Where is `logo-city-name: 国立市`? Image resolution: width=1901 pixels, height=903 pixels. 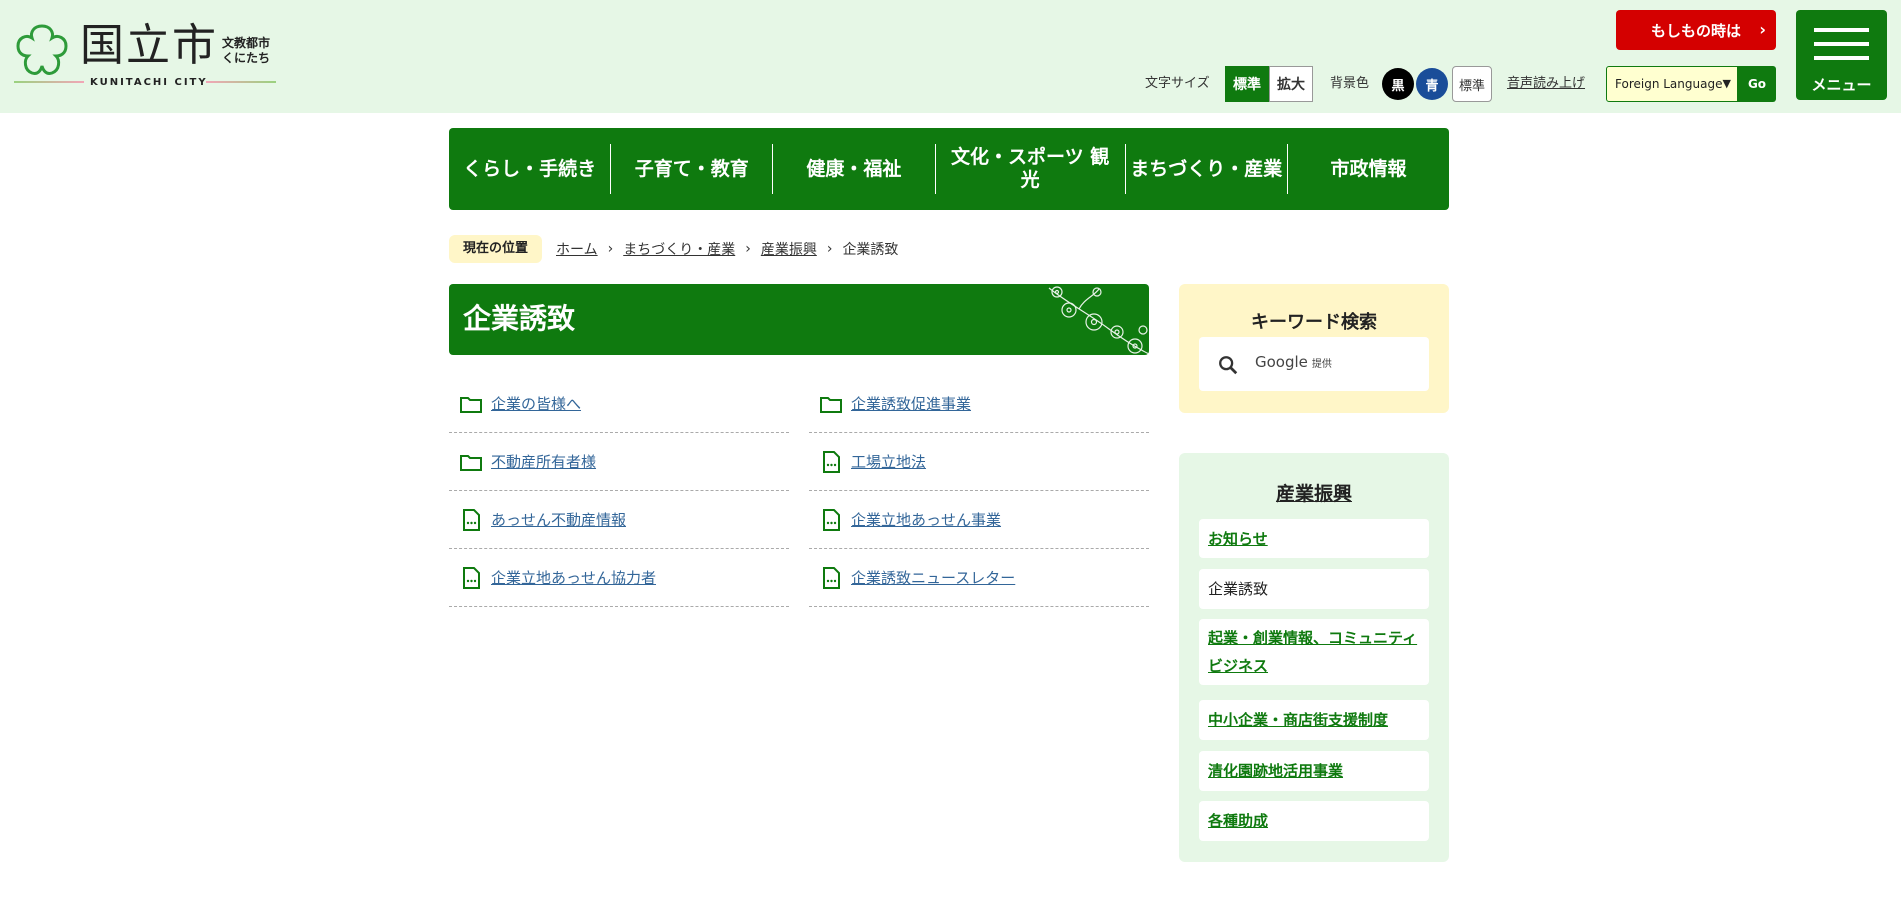
logo-city-name: 国立市 is located at coordinates (149, 45).